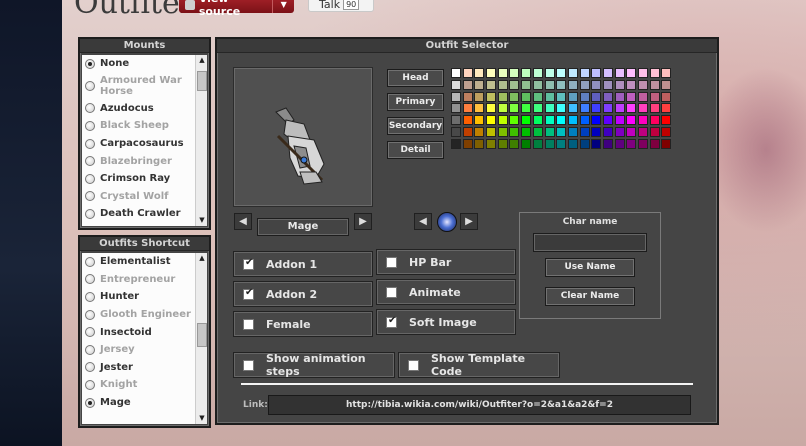 The height and width of the screenshot is (446, 806). I want to click on list-item: Jester, so click(138, 368).